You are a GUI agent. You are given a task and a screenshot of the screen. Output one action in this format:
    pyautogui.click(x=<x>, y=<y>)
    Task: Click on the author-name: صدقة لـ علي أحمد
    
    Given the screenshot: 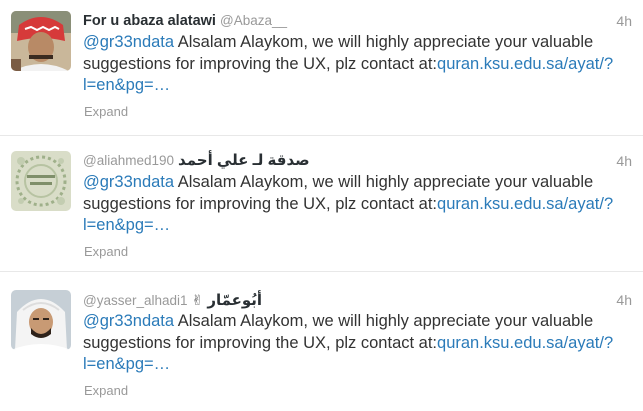 What is the action you would take?
    pyautogui.click(x=244, y=160)
    